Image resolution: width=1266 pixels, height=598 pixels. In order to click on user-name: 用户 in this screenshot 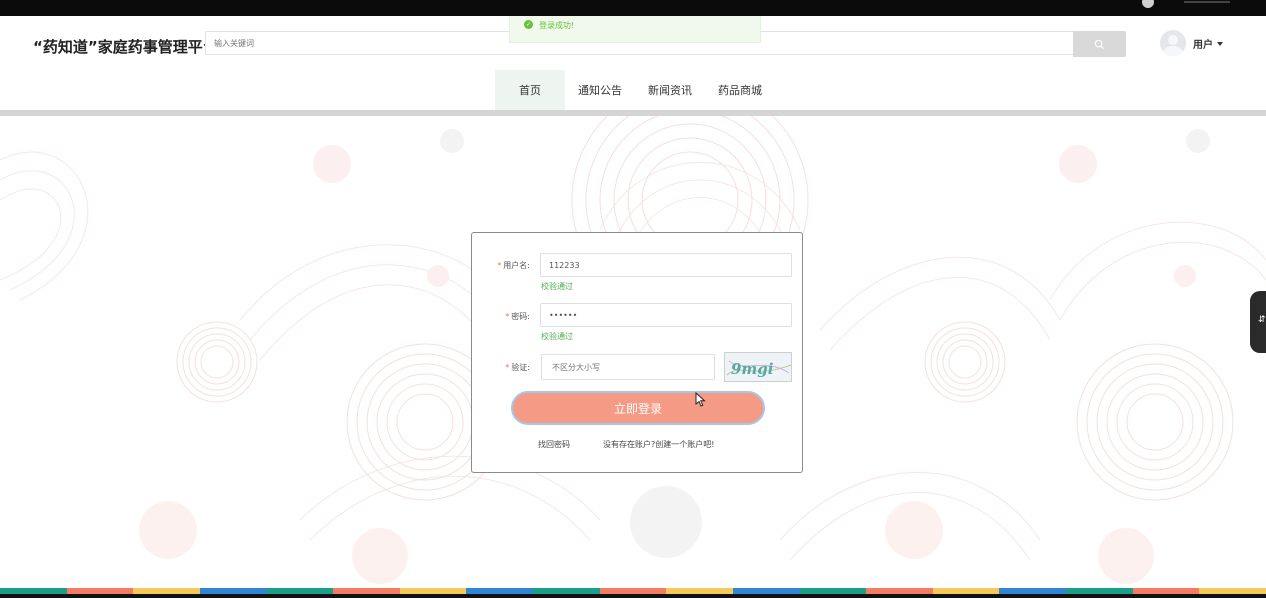, I will do `click(1203, 45)`.